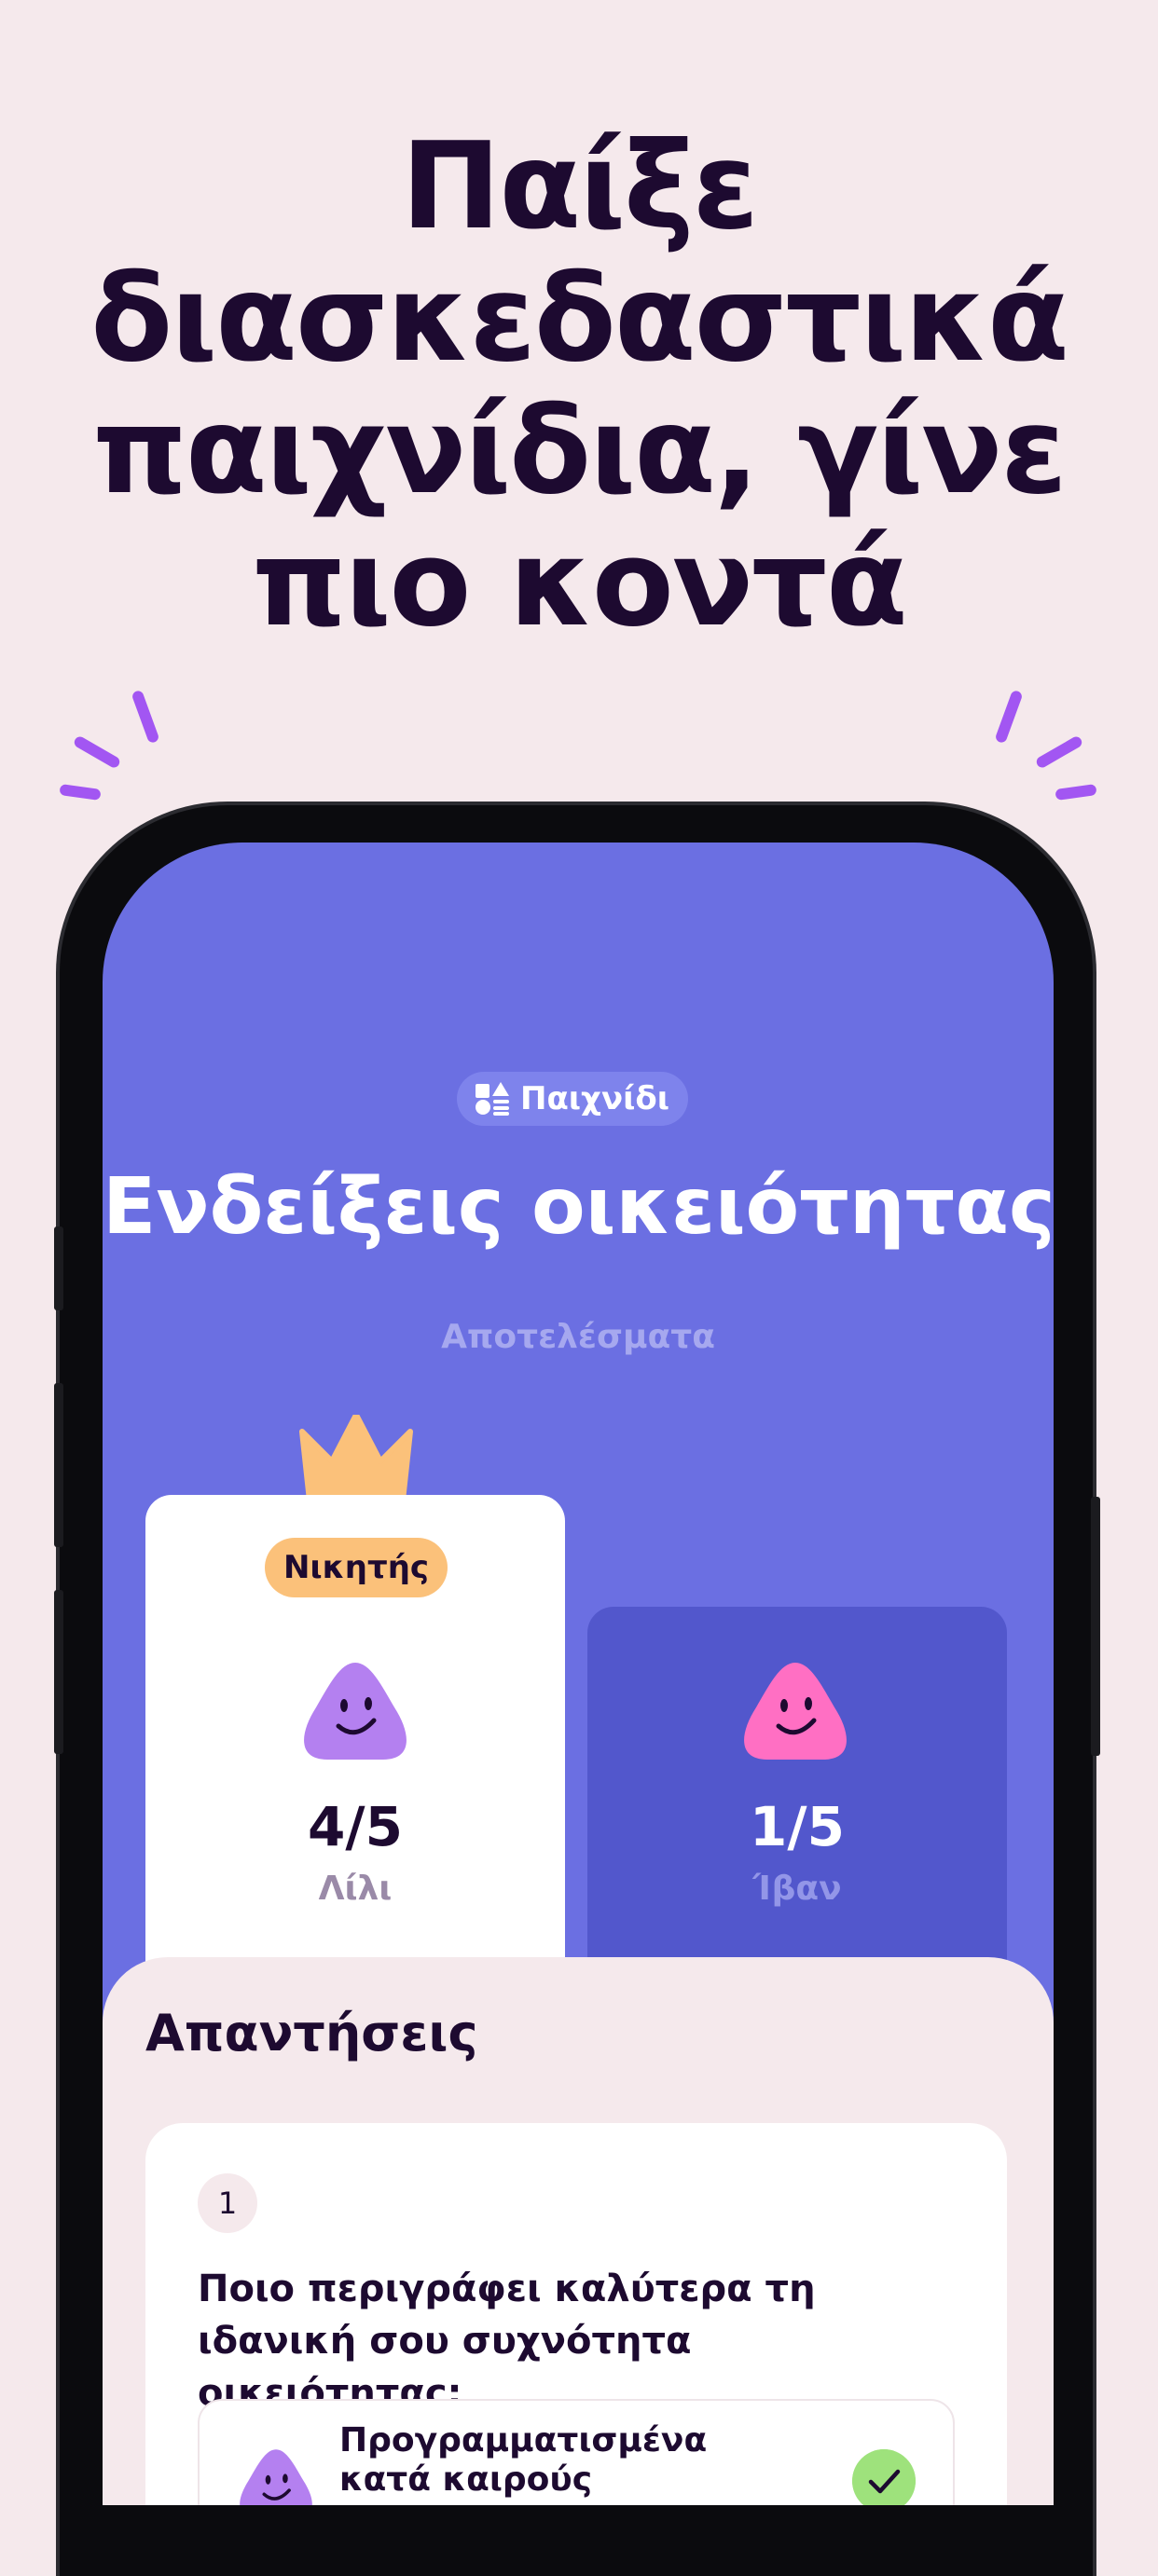 The image size is (1158, 2576). Describe the element at coordinates (578, 1337) in the screenshot. I see `results-label: Αποτελέσματα` at that location.